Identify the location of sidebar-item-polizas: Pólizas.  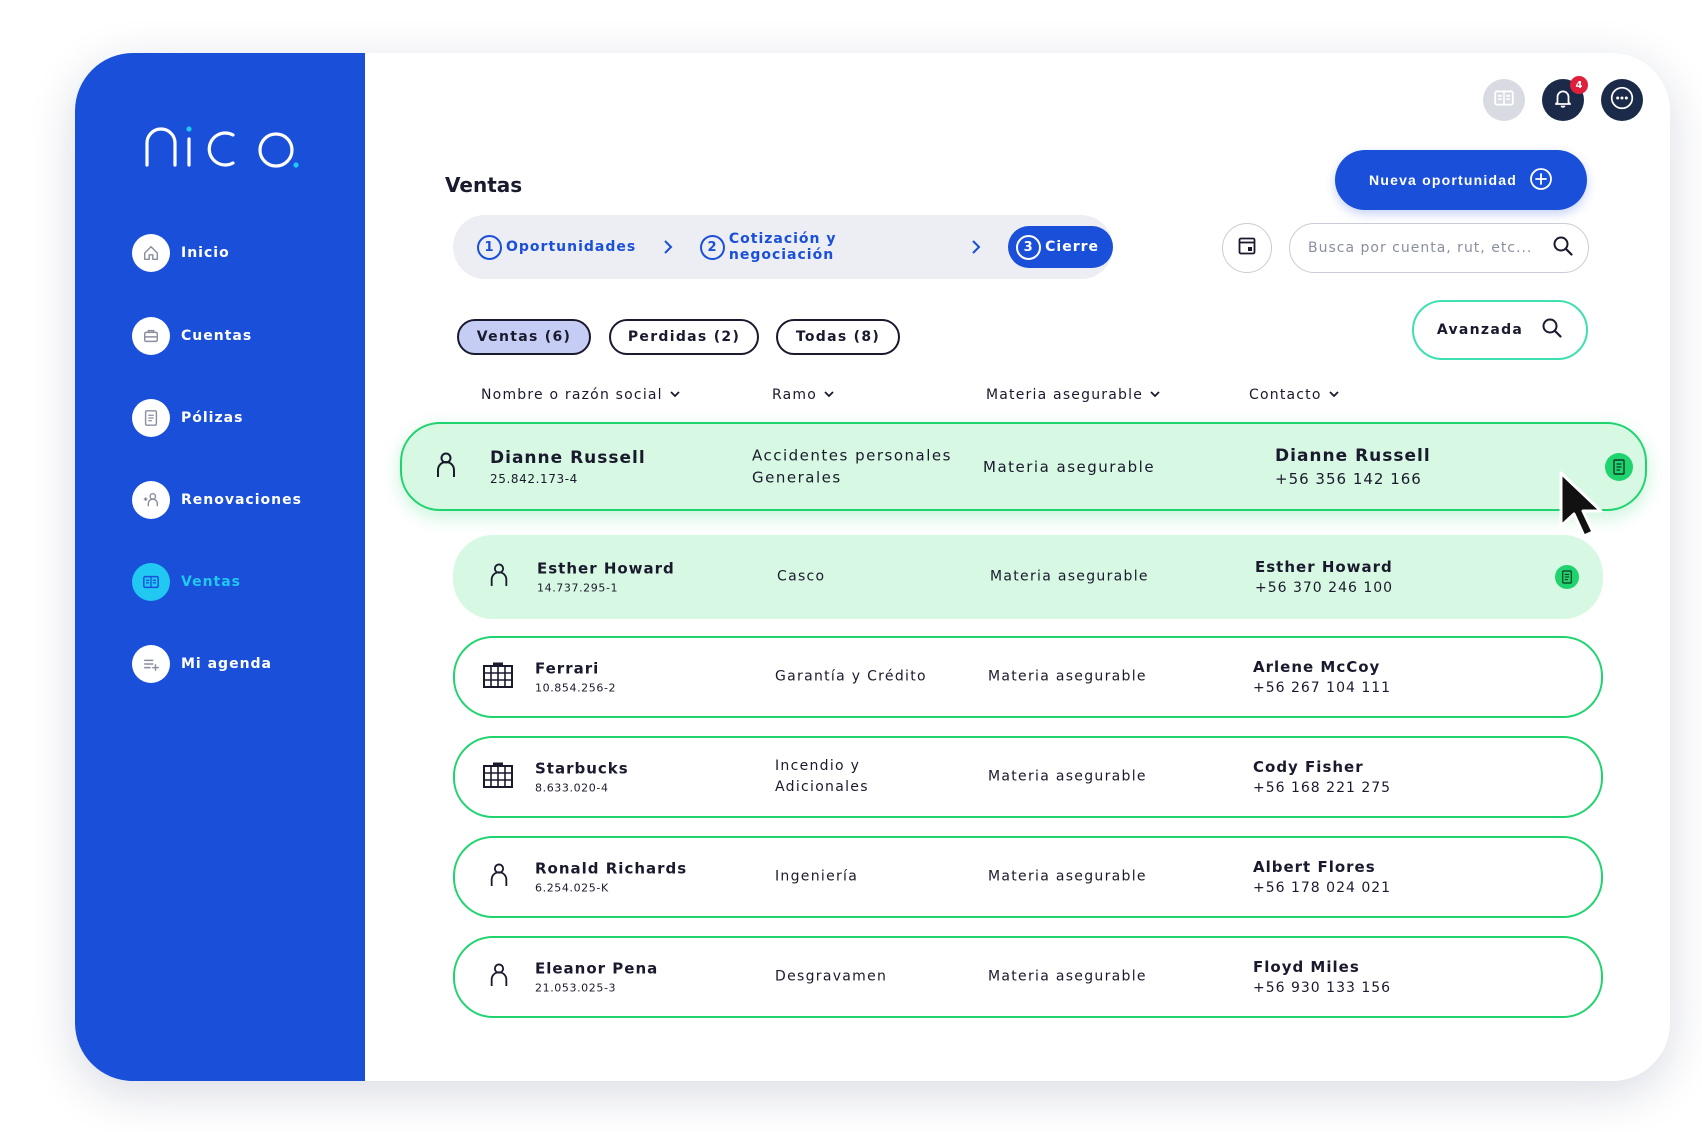
(187, 418).